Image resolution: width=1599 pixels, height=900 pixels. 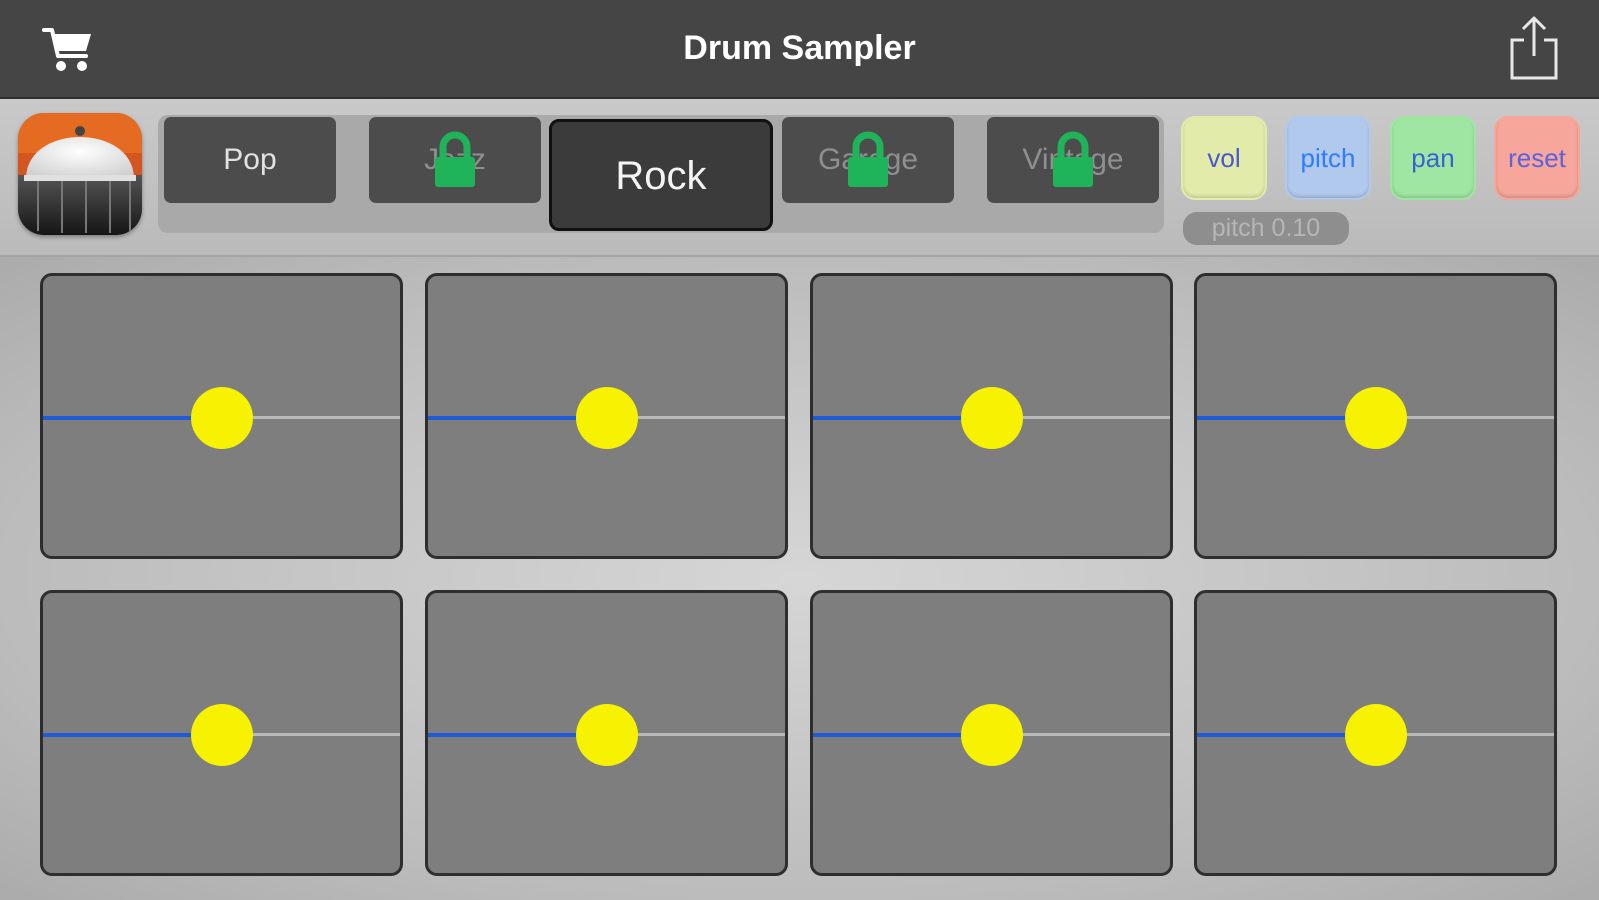 I want to click on kit-label: Garage, so click(x=868, y=159).